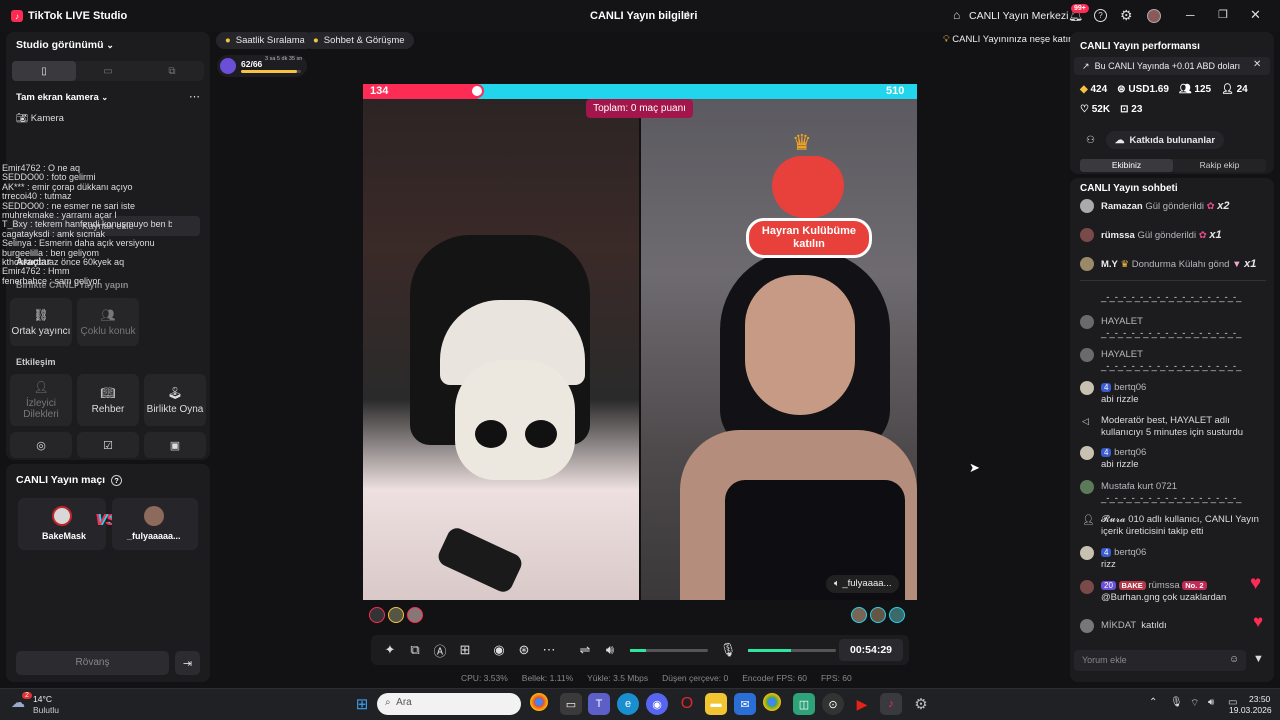  Describe the element at coordinates (599, 704) in the screenshot. I see `teams-icon: T` at that location.